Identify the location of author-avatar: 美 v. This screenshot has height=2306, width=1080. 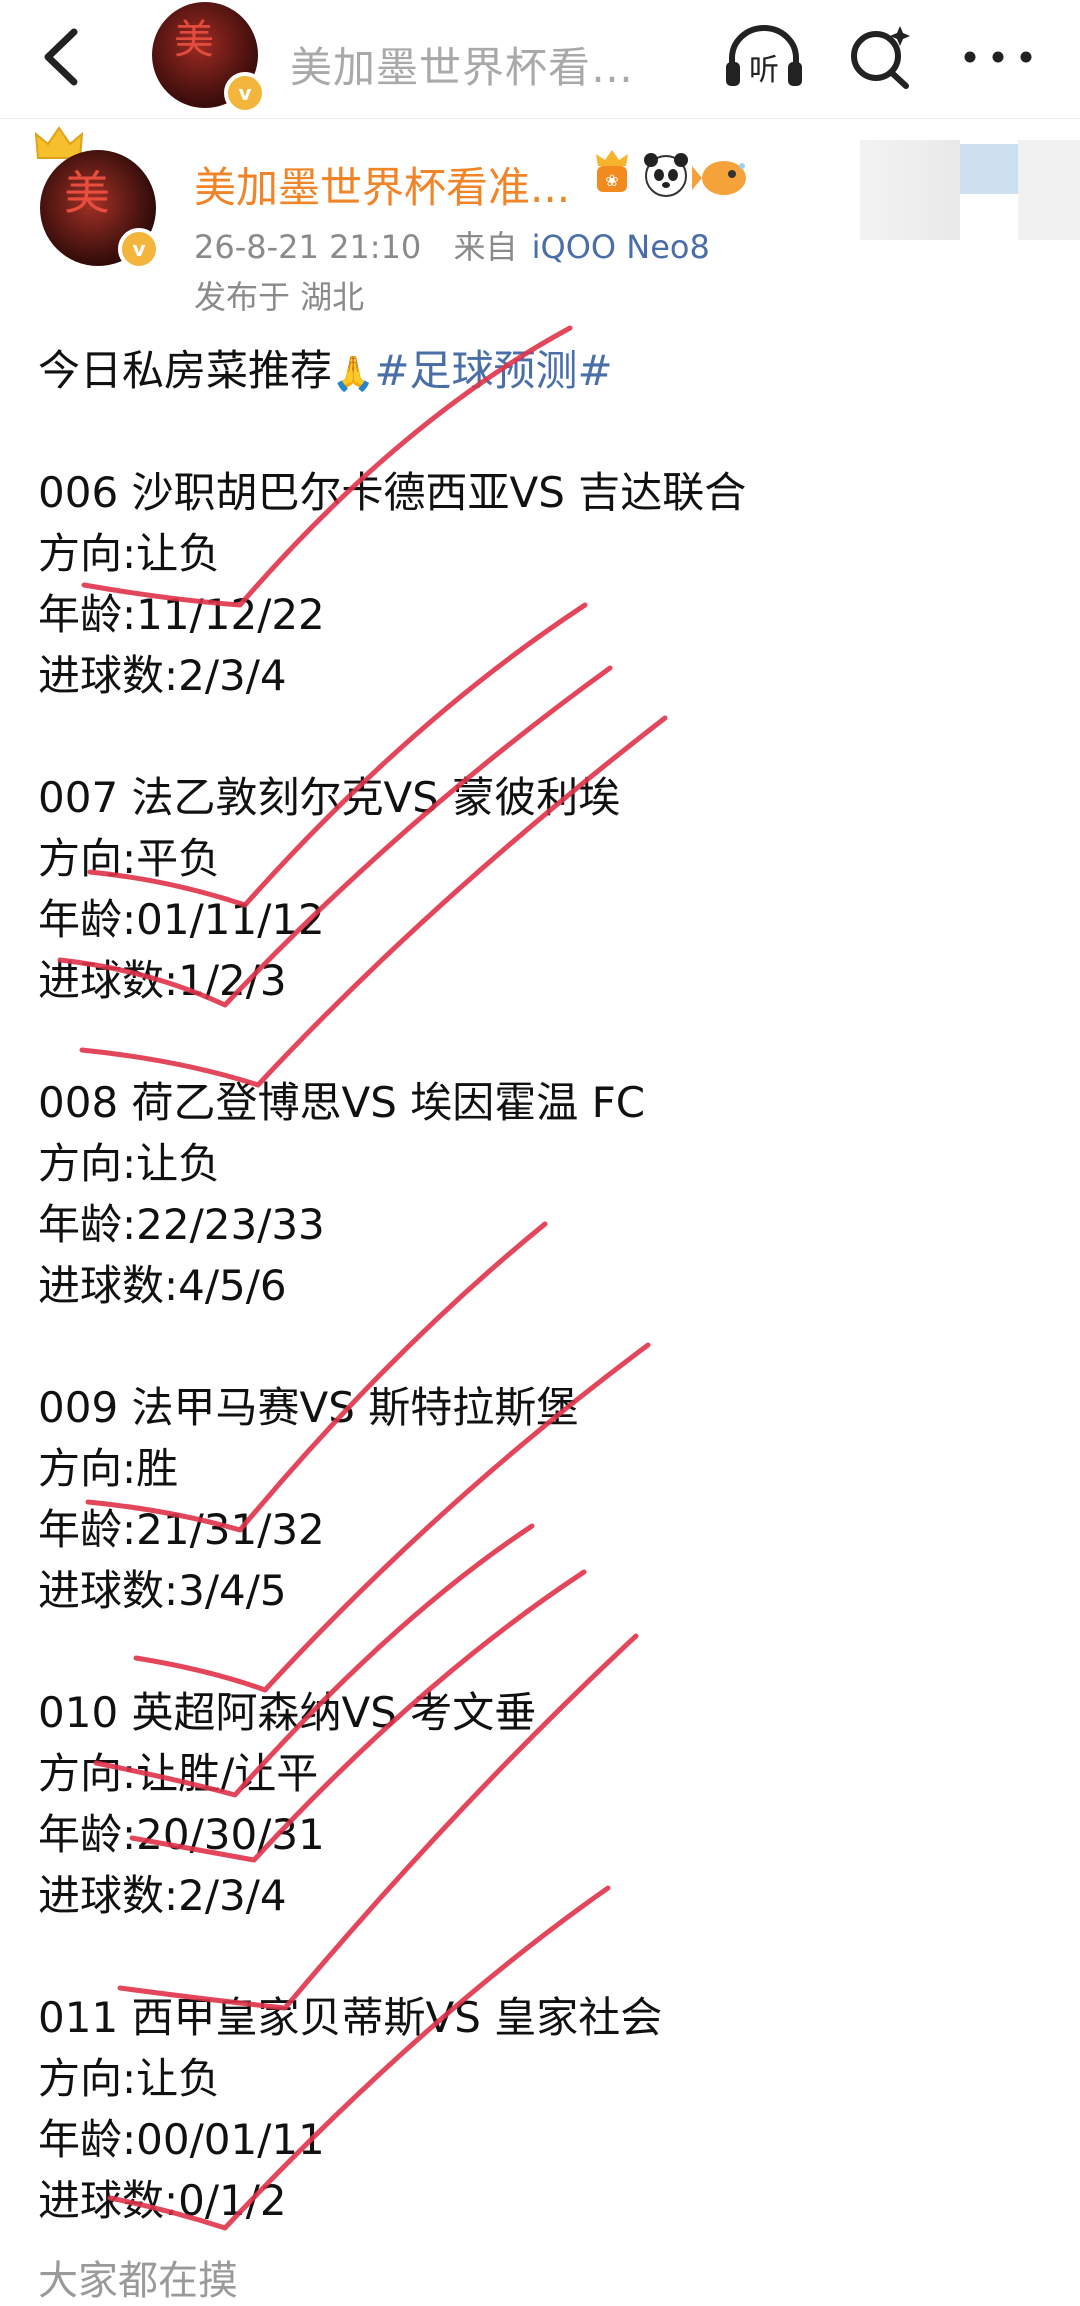
(100, 210).